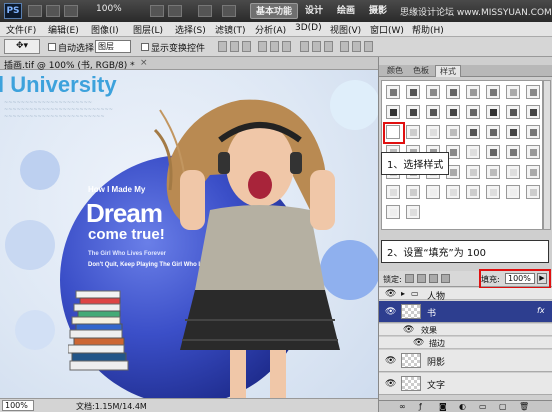 The width and height of the screenshot is (552, 412). Describe the element at coordinates (465, 384) in the screenshot. I see `layer-row: 👁 文字` at that location.